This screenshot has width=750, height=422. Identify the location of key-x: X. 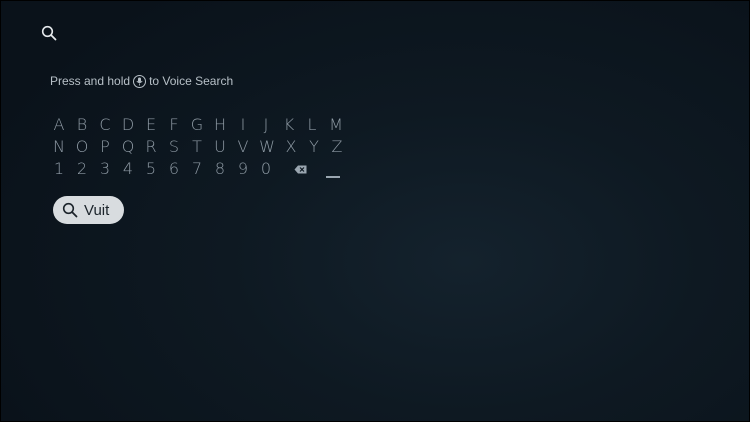
(291, 147).